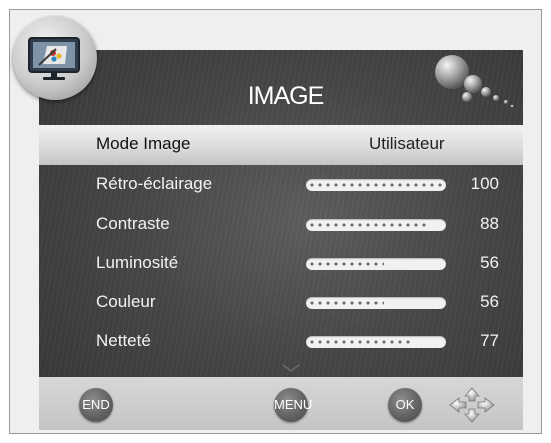 This screenshot has width=551, height=443. I want to click on menu-item-brightness: Luminosité 56, so click(281, 264).